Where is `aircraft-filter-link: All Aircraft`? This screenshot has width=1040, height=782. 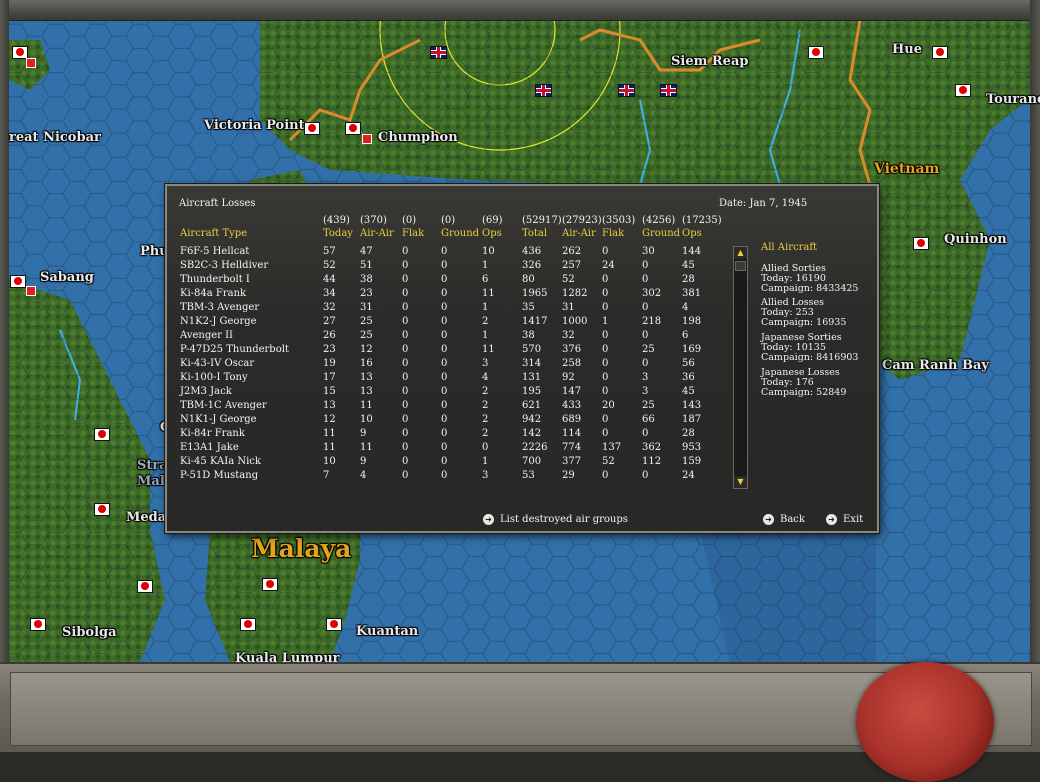
aircraft-filter-link: All Aircraft is located at coordinates (789, 247).